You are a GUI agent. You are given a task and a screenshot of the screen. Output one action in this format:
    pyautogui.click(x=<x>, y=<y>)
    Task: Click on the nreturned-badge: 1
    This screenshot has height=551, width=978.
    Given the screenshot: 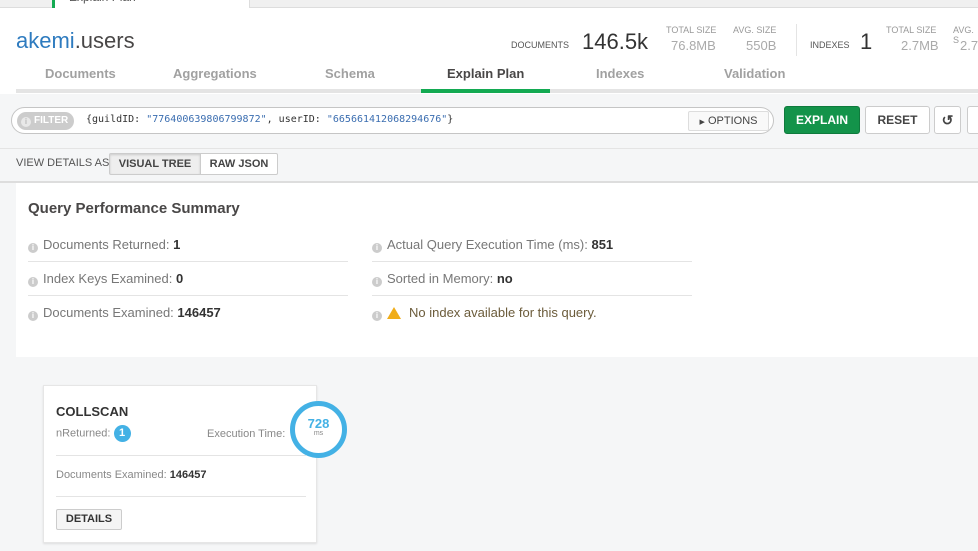 What is the action you would take?
    pyautogui.click(x=122, y=433)
    